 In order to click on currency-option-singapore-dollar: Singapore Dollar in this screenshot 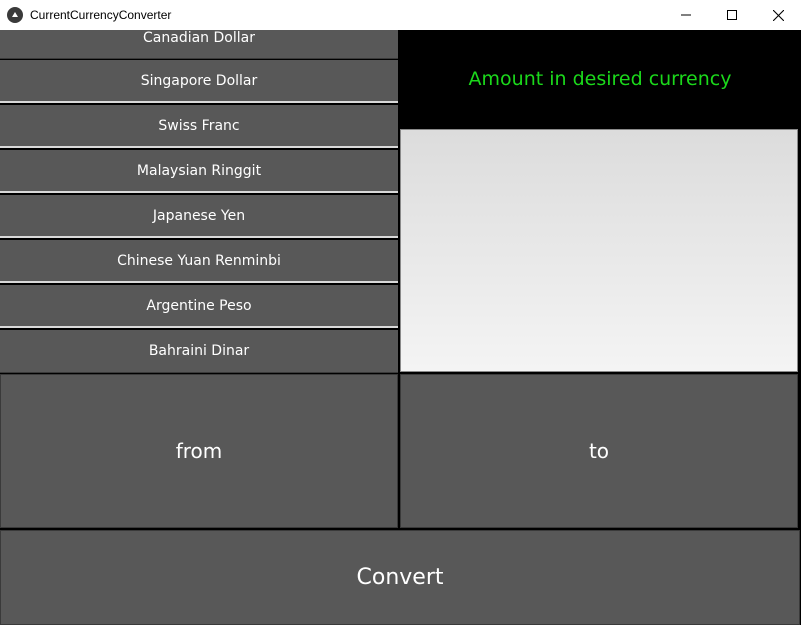, I will do `click(199, 81)`.